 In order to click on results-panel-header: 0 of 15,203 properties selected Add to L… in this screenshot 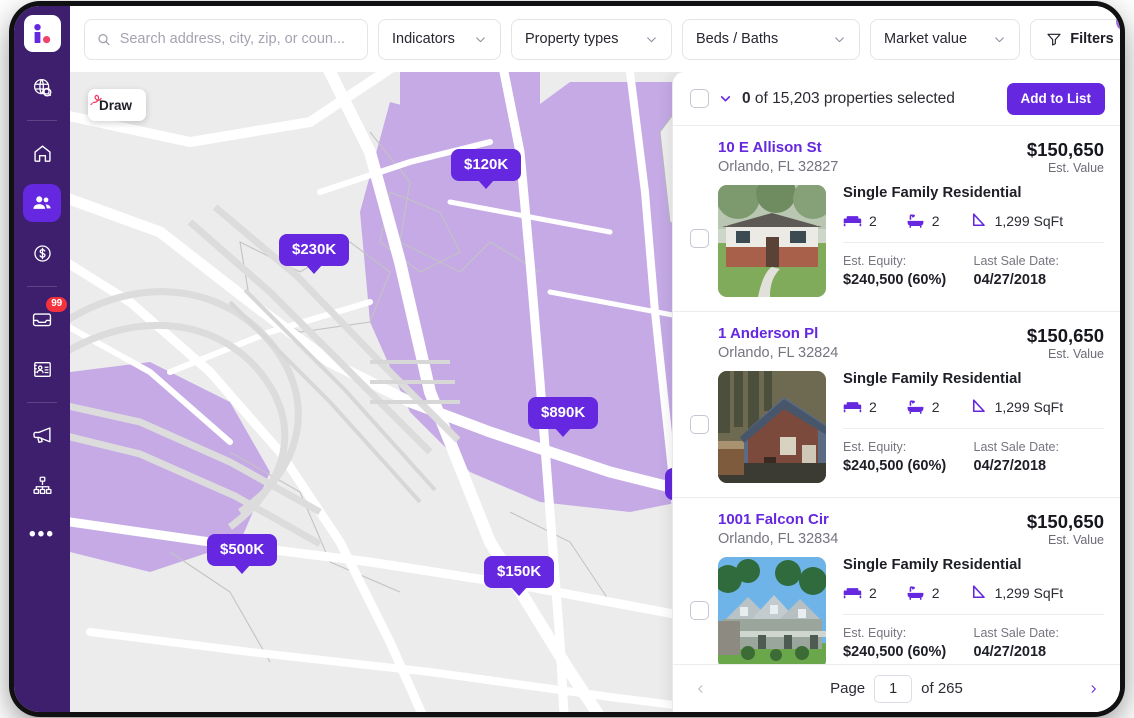, I will do `click(896, 99)`.